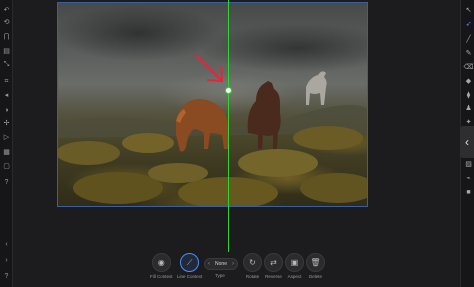  What do you see at coordinates (190, 262) in the screenshot?
I see `line-context-icon: ⟋` at bounding box center [190, 262].